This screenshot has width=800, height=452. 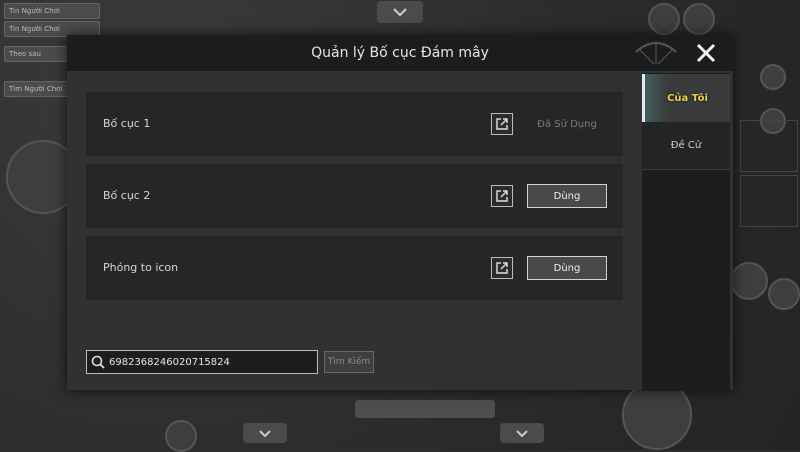 What do you see at coordinates (37, 54) in the screenshot?
I see `bg-follow-tag: Theo sau` at bounding box center [37, 54].